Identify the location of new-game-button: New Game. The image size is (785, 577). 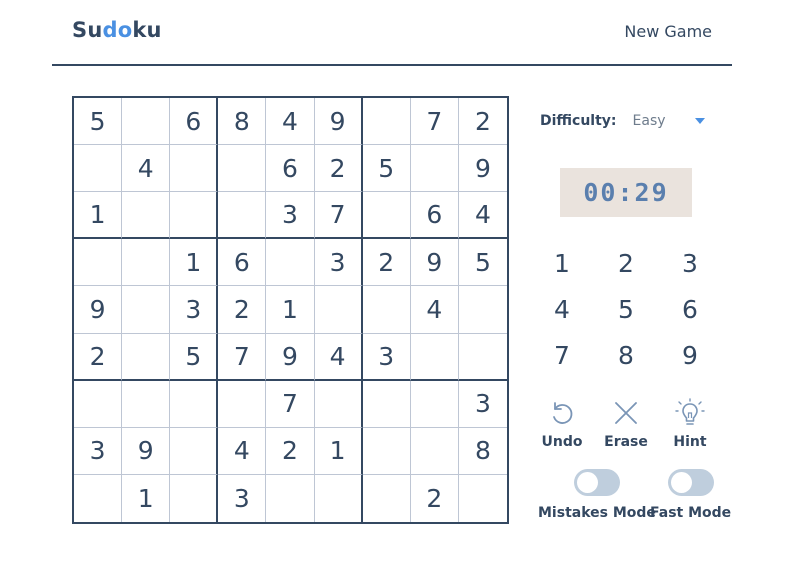
(668, 31).